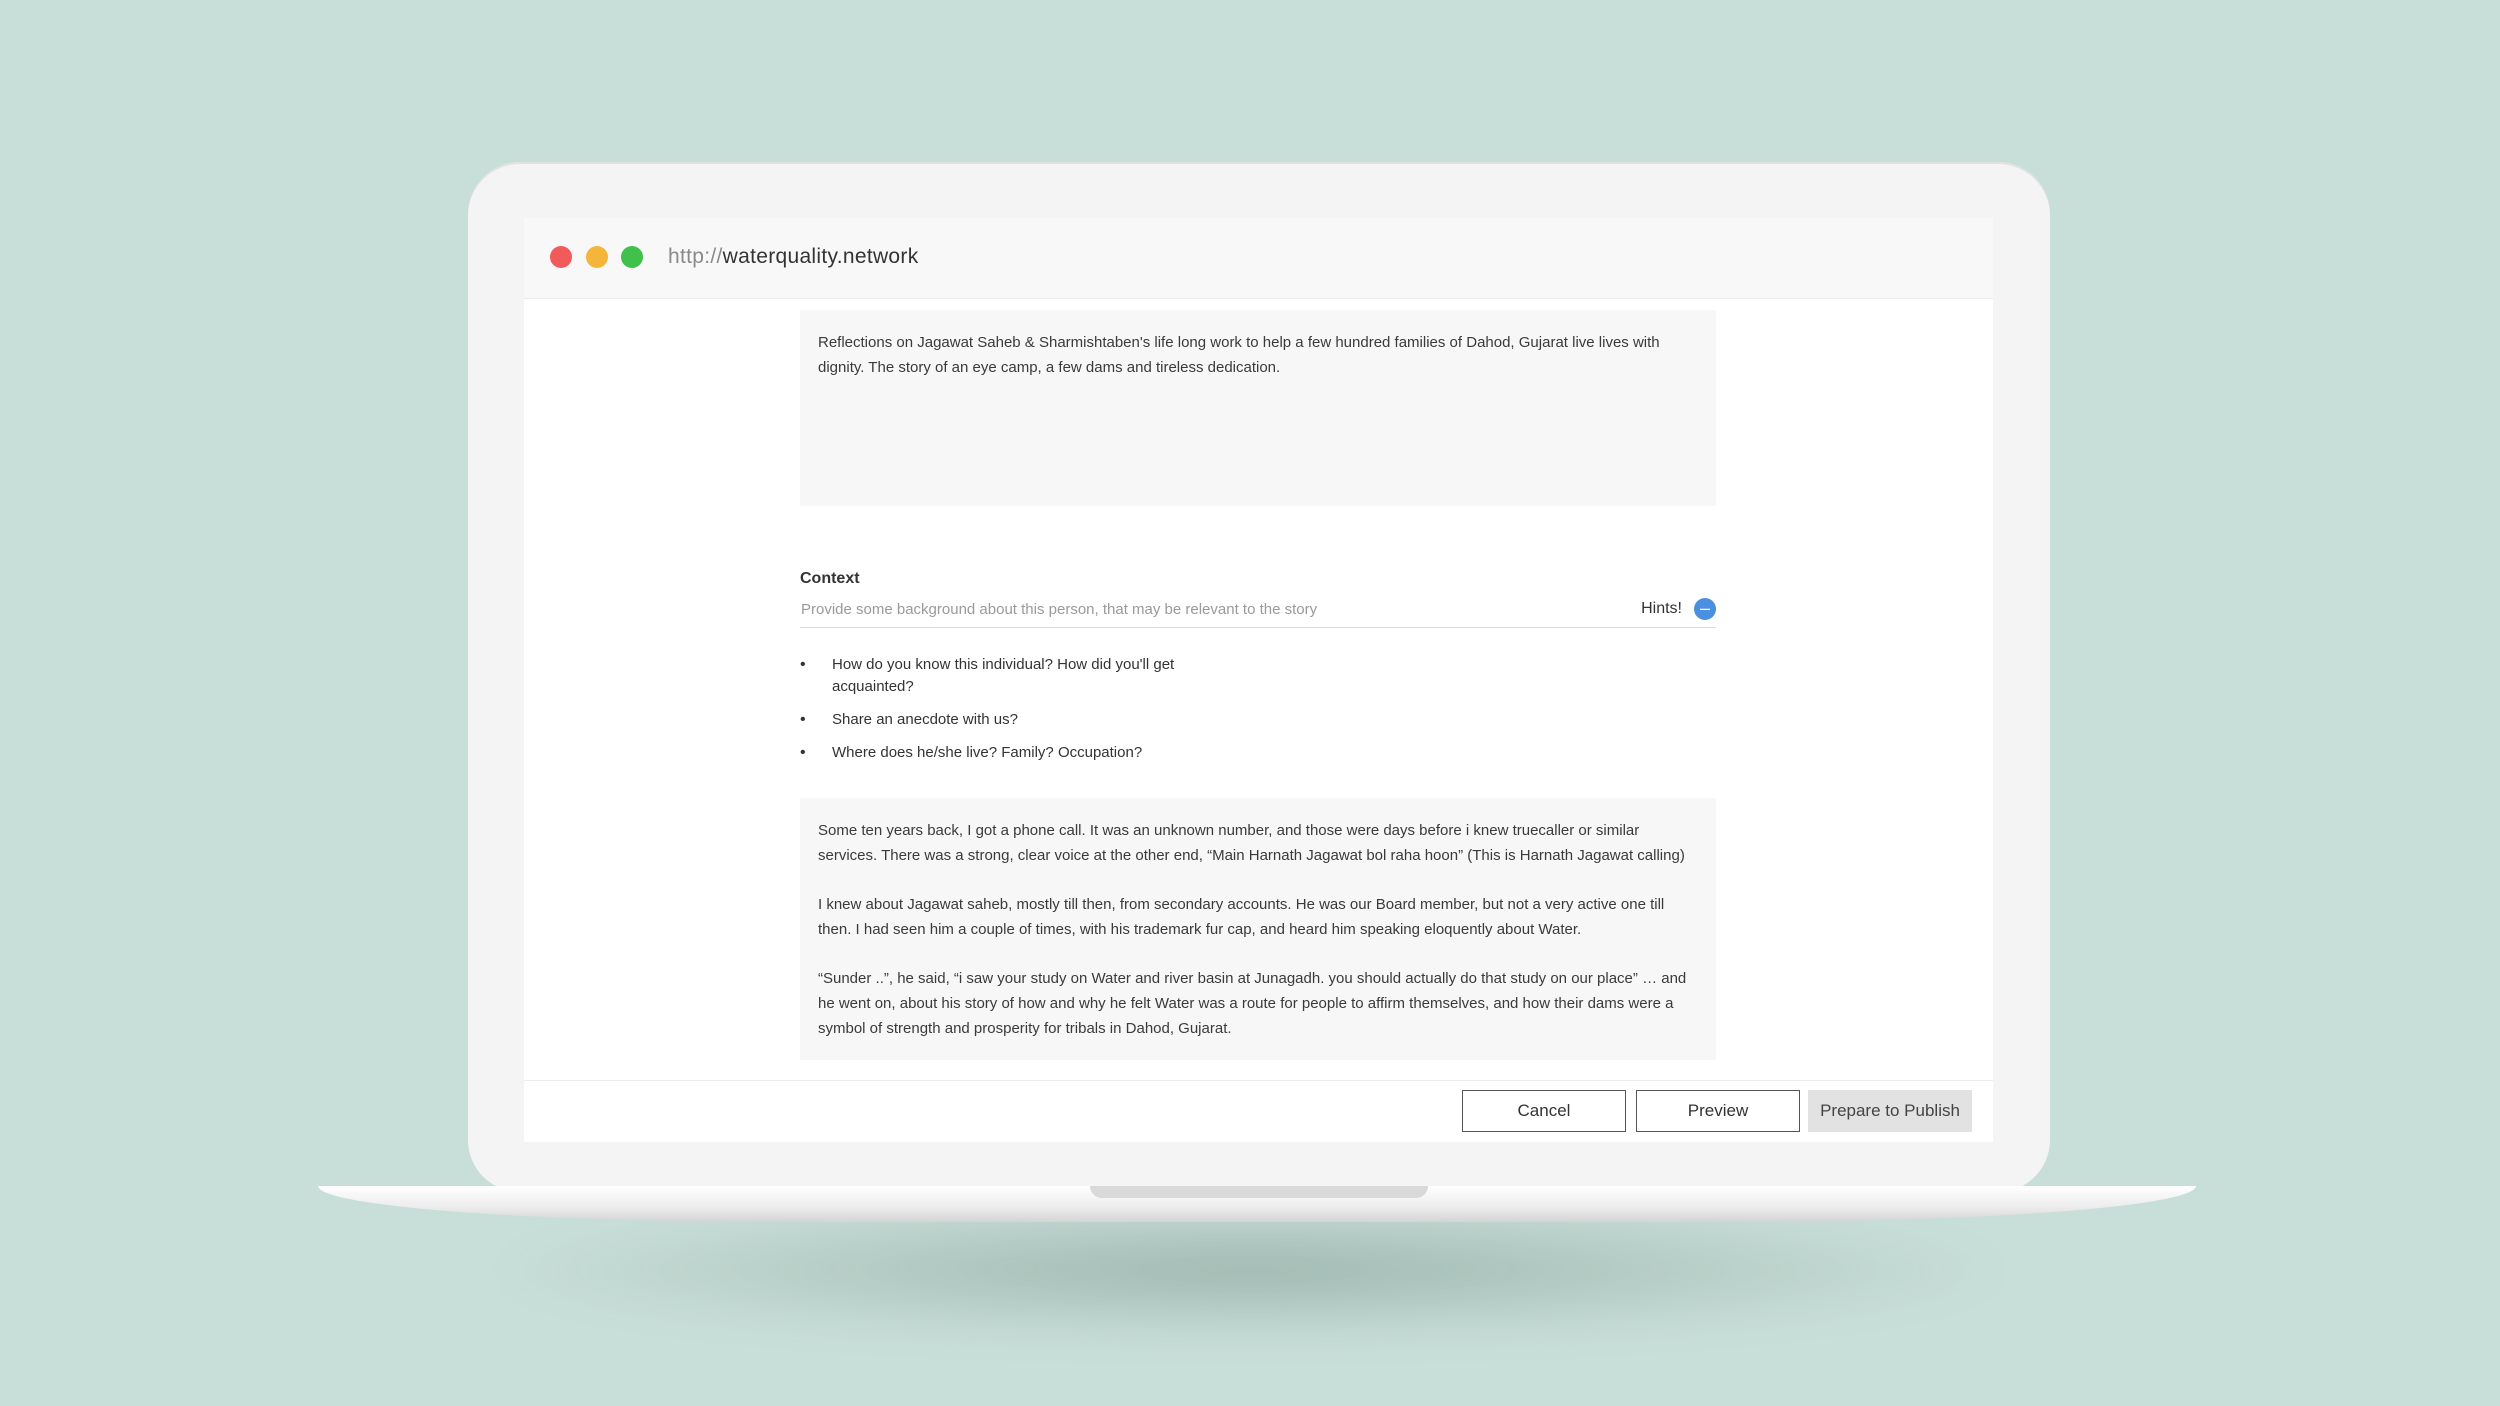 The height and width of the screenshot is (1406, 2500). Describe the element at coordinates (695, 256) in the screenshot. I see `url-protocol: http://` at that location.